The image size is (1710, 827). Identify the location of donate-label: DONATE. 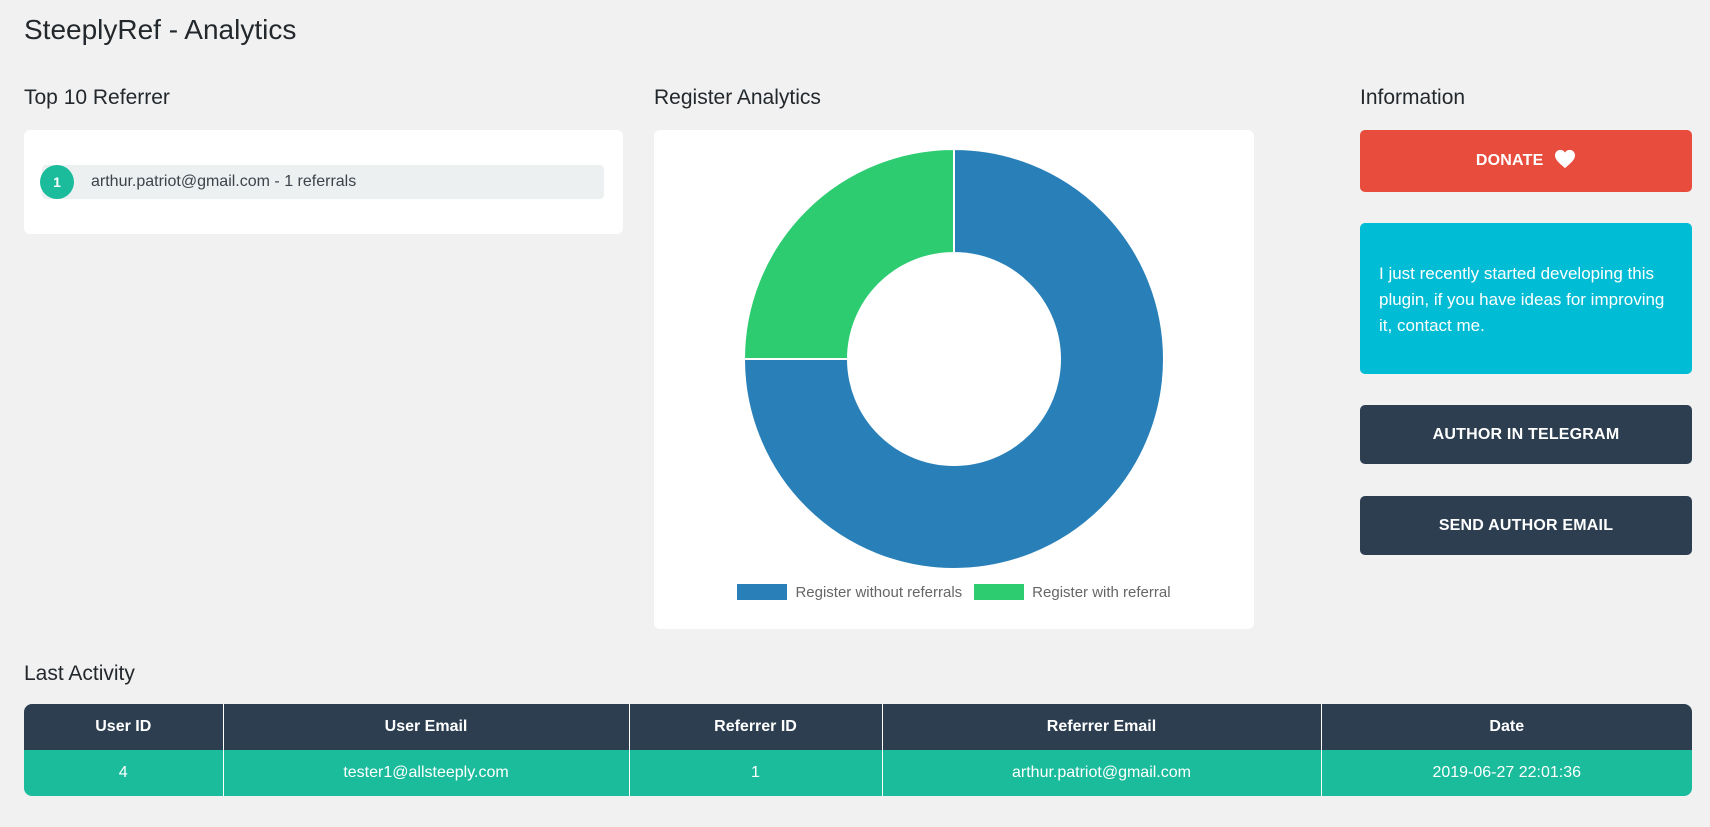
(1509, 160).